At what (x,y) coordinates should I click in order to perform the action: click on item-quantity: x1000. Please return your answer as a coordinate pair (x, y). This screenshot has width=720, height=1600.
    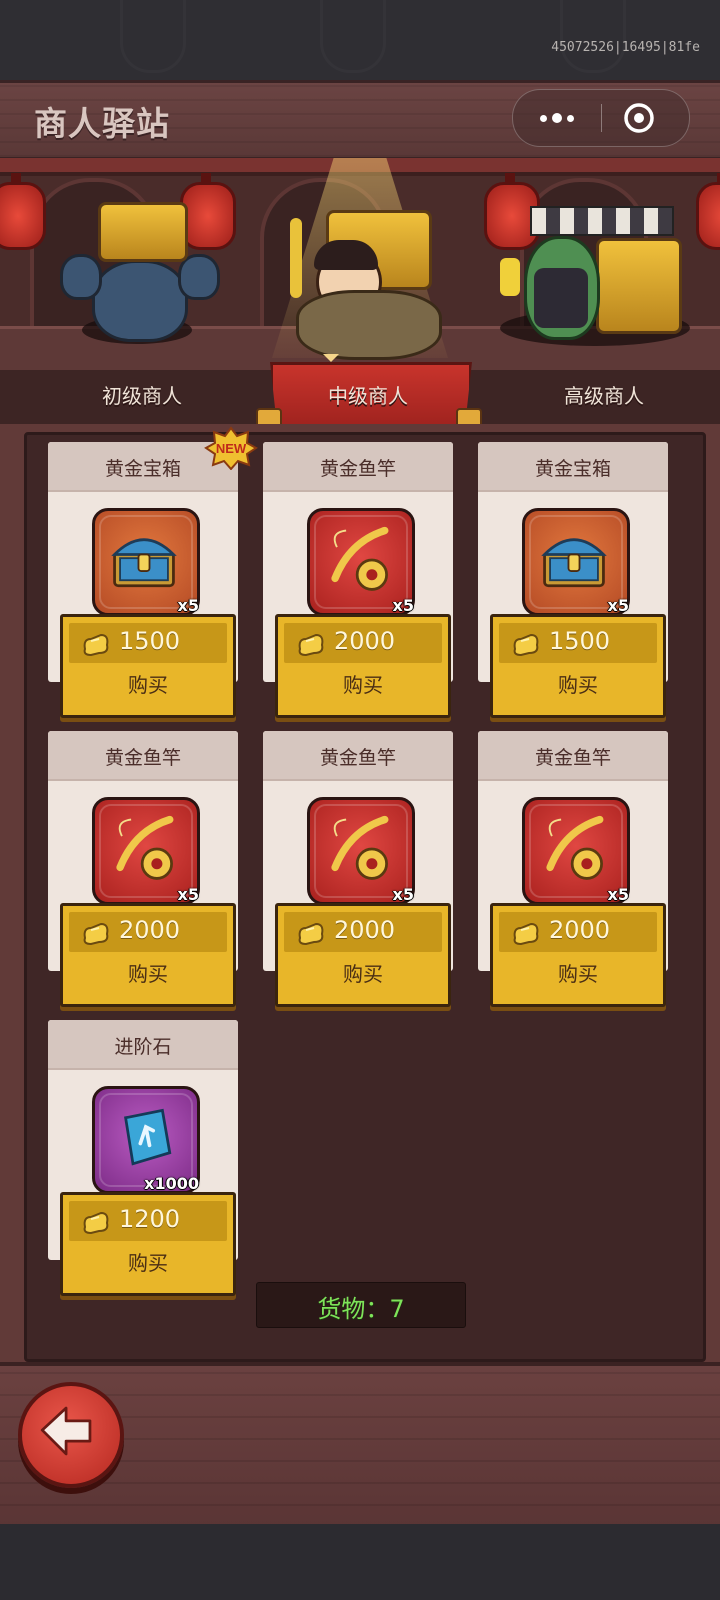
    Looking at the image, I should click on (171, 1183).